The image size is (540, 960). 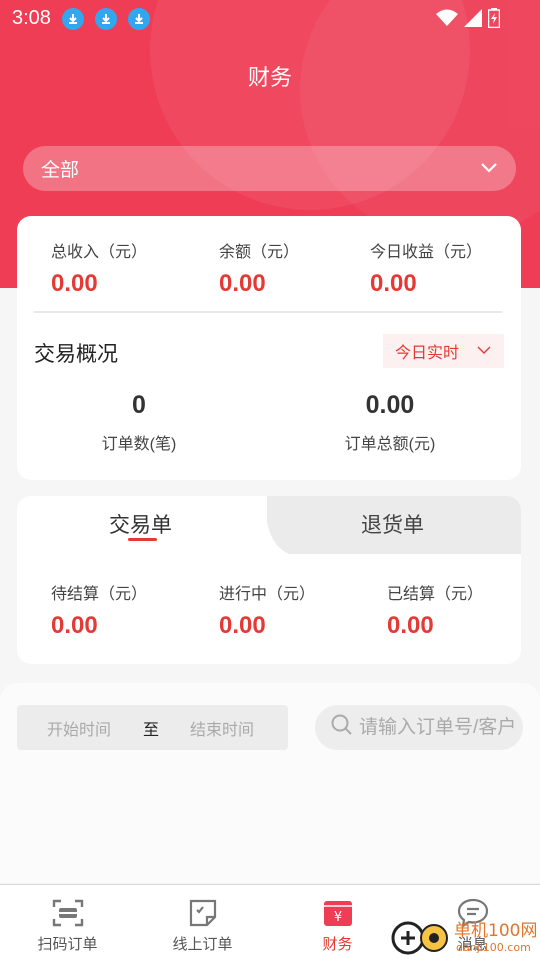 I want to click on total-income-stat: 总收入（元） 0.00, so click(x=99, y=268).